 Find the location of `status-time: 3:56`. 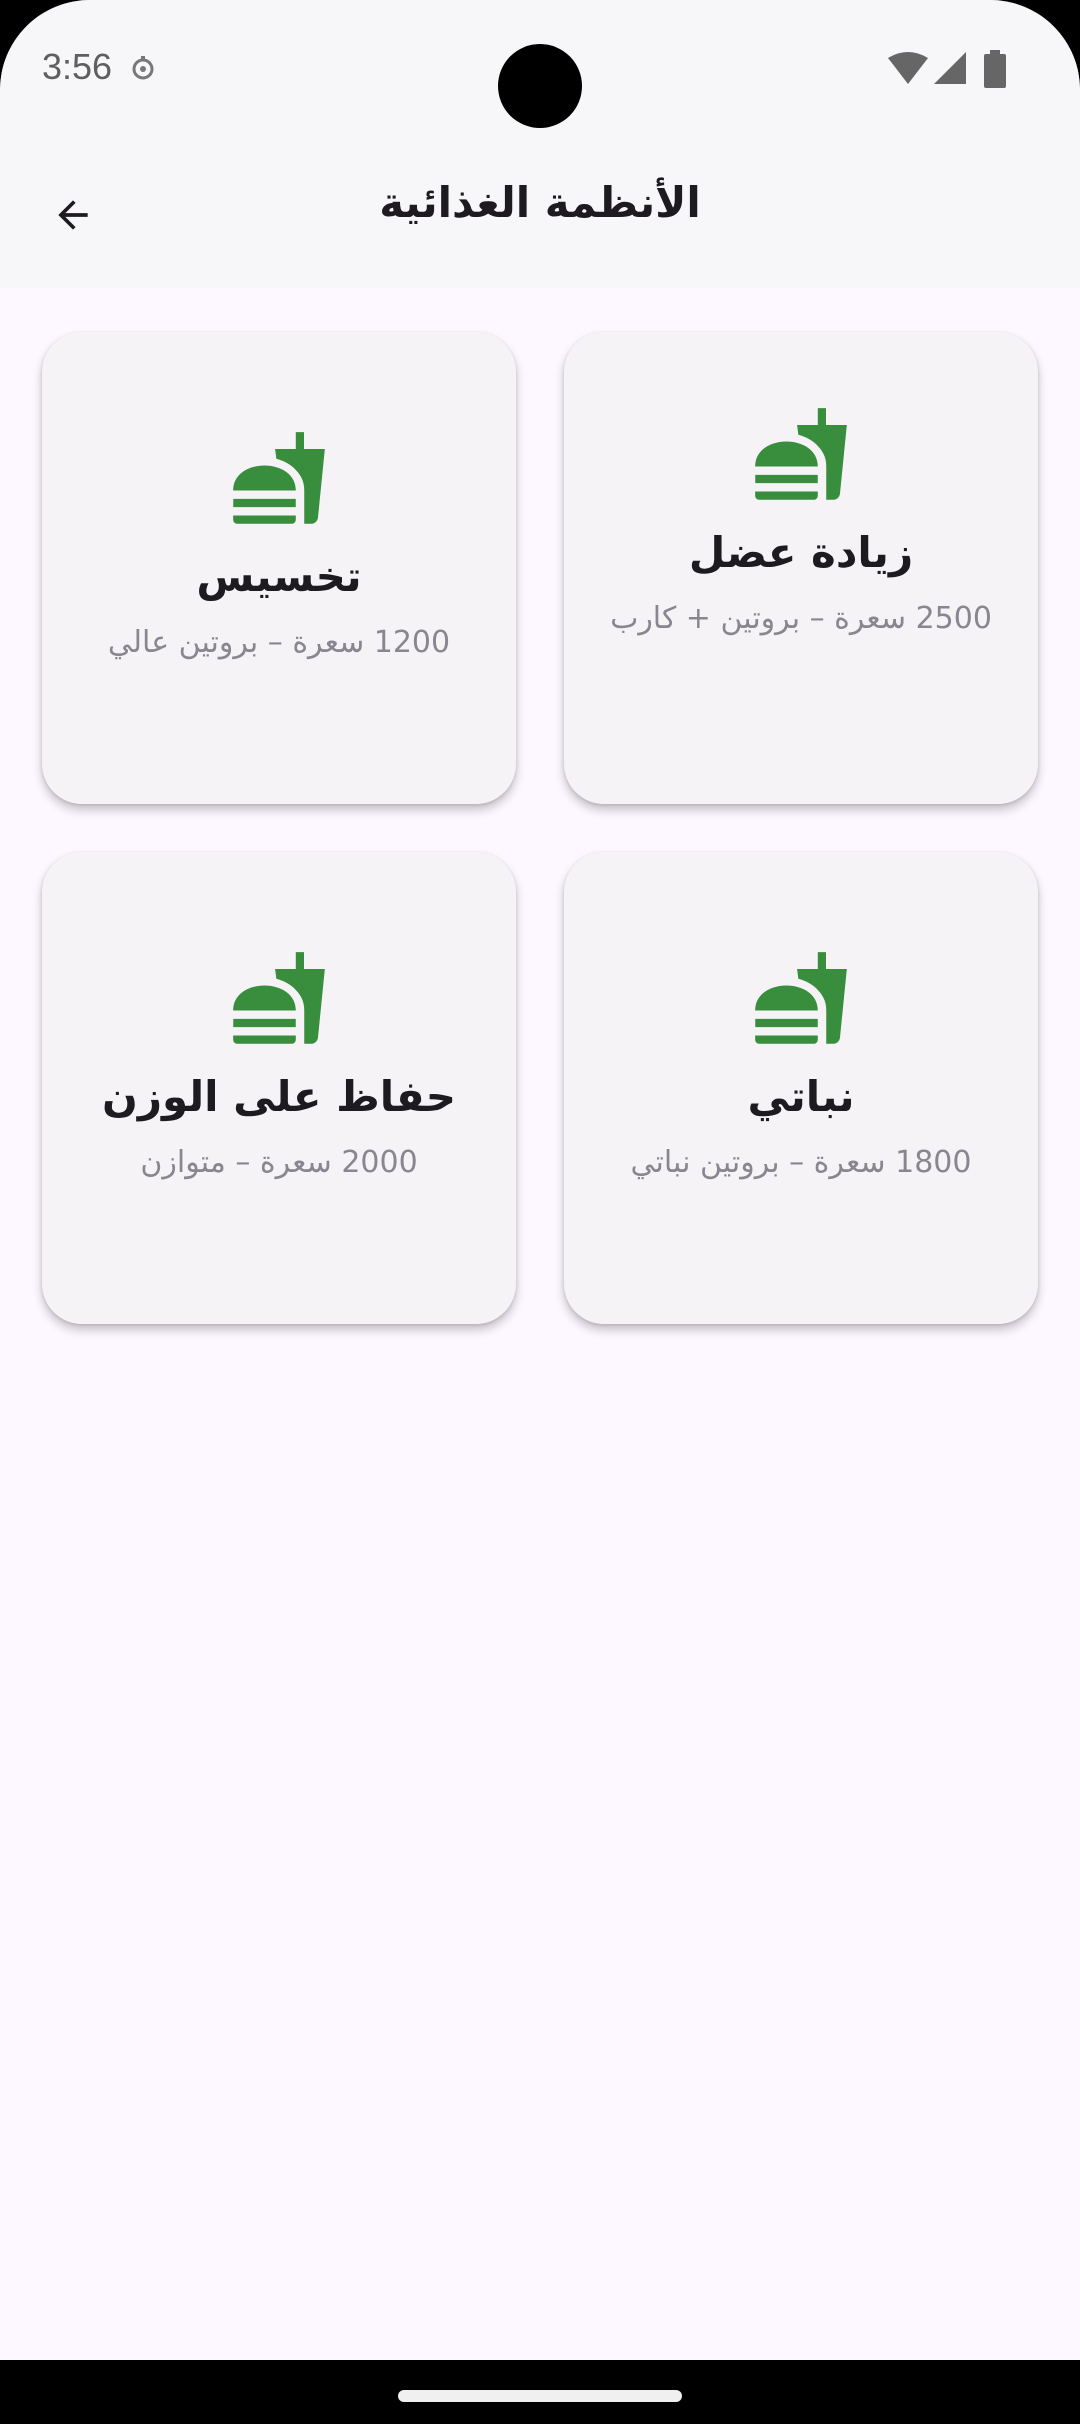

status-time: 3:56 is located at coordinates (77, 66).